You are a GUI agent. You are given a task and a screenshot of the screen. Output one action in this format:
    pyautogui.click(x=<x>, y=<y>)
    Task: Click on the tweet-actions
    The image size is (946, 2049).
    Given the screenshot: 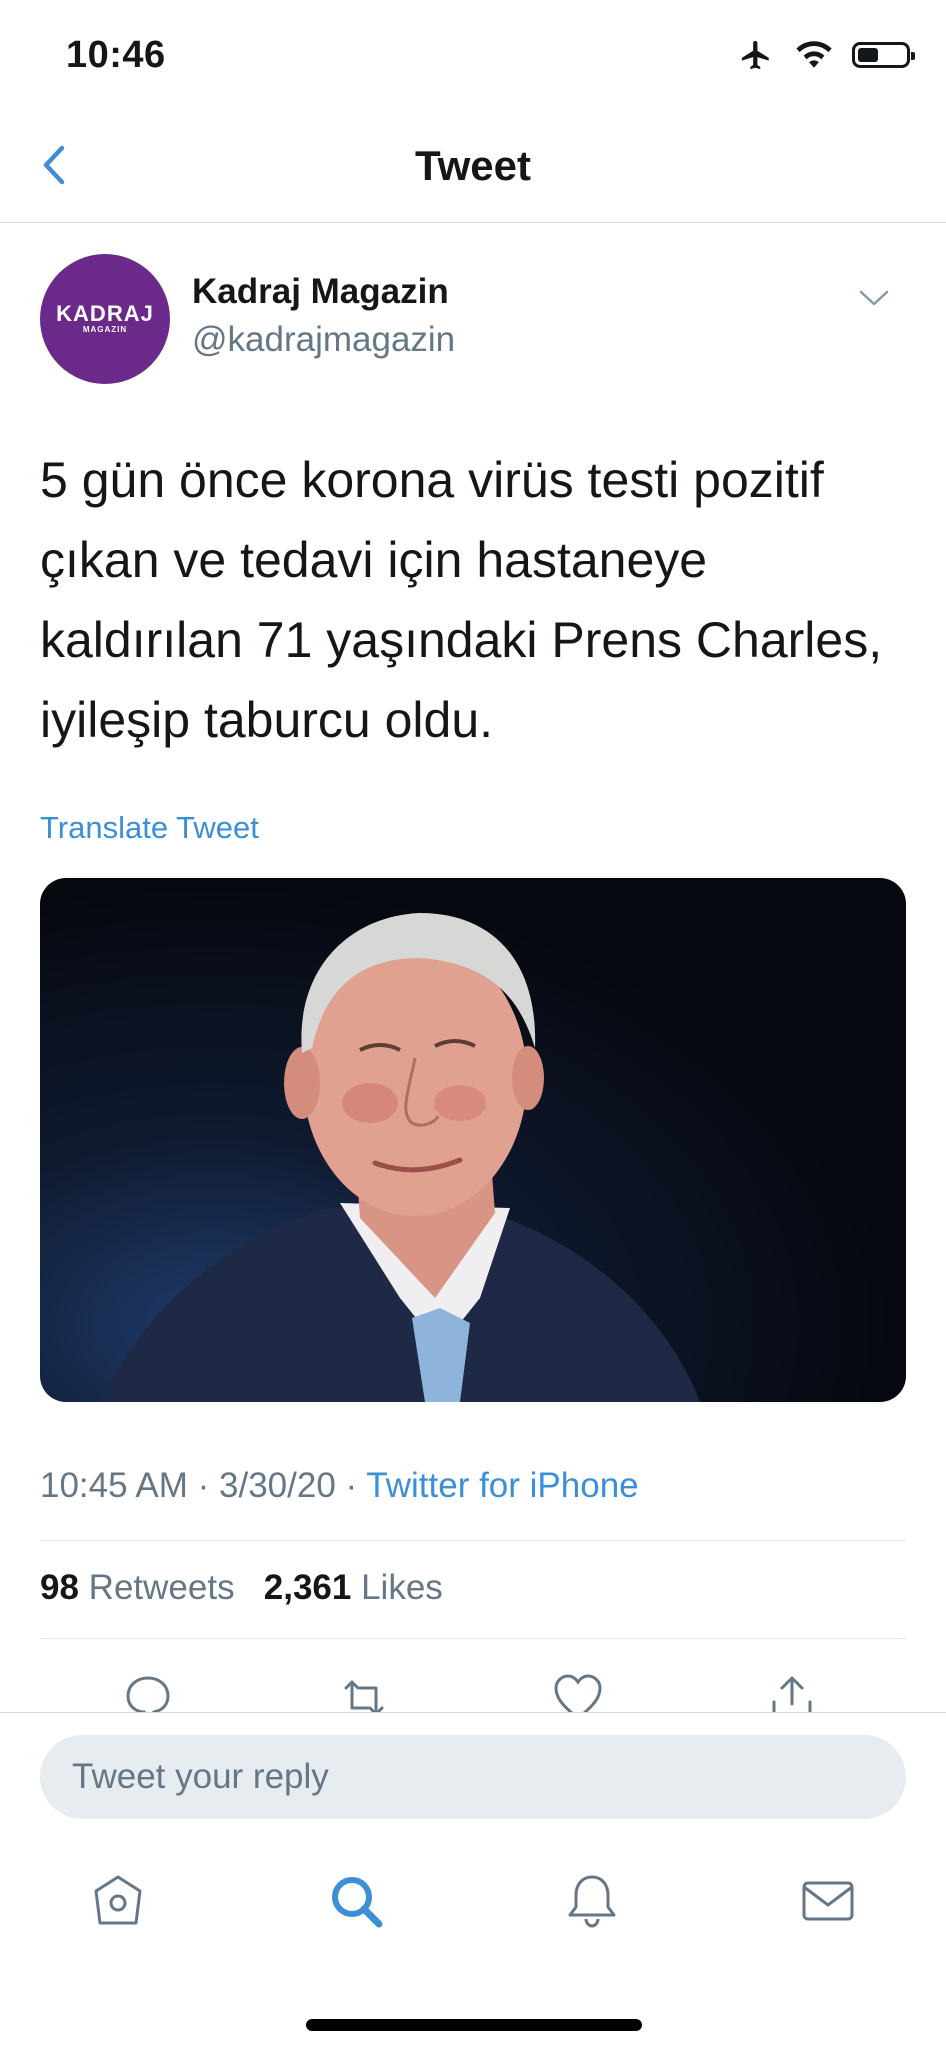 What is the action you would take?
    pyautogui.click(x=473, y=1686)
    